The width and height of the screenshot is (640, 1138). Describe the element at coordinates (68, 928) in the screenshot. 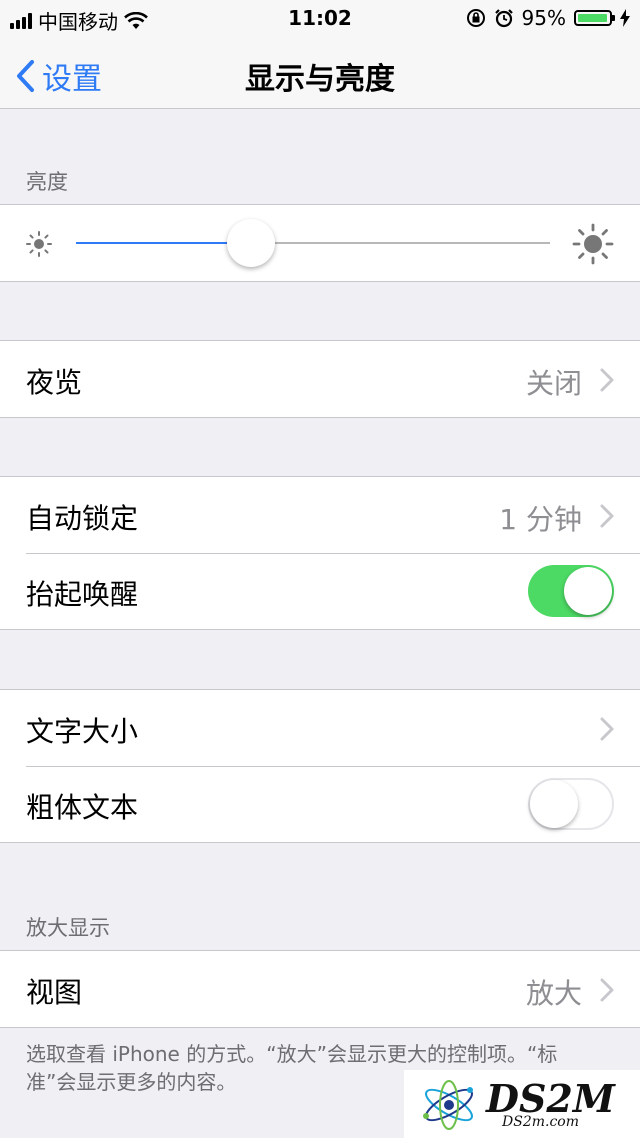

I see `zoom-section-header: 放大显示` at that location.